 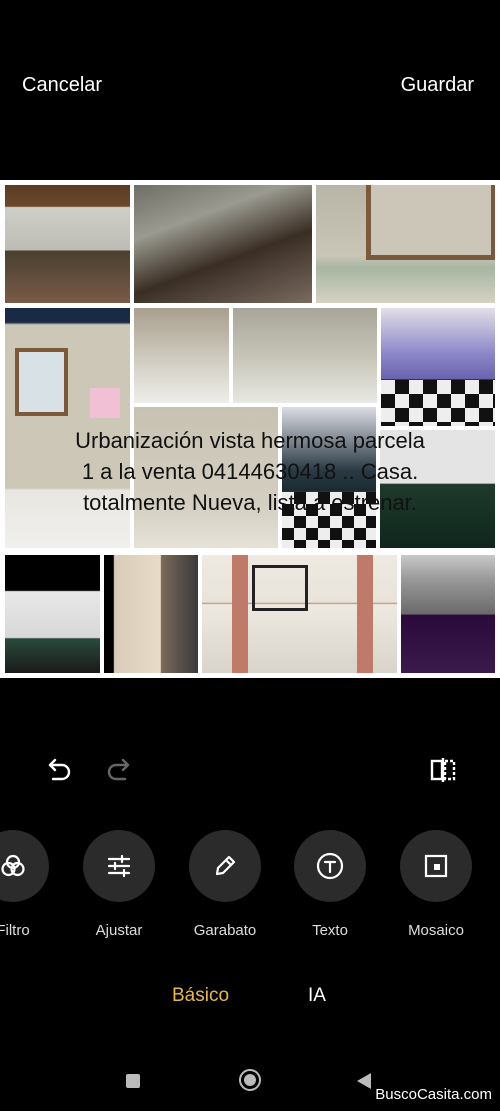 What do you see at coordinates (119, 770) in the screenshot?
I see `redo-icon` at bounding box center [119, 770].